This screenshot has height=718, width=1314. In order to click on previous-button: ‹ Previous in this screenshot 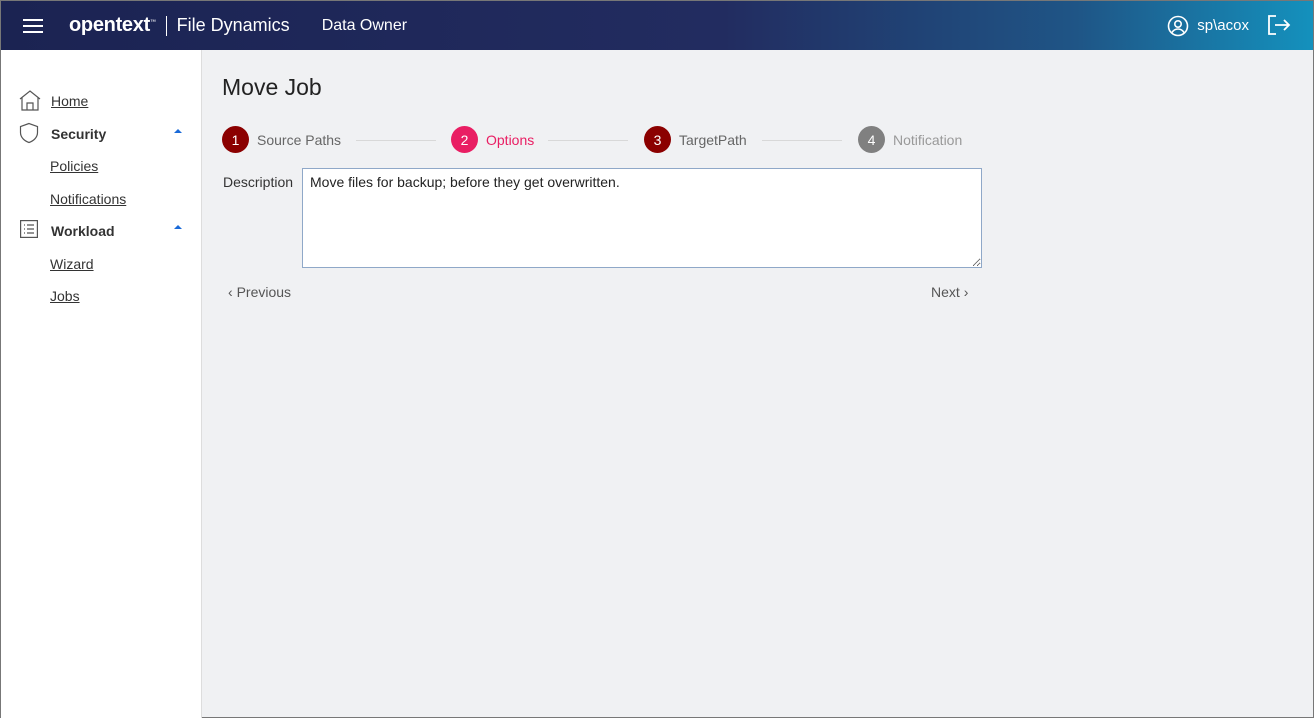, I will do `click(259, 292)`.